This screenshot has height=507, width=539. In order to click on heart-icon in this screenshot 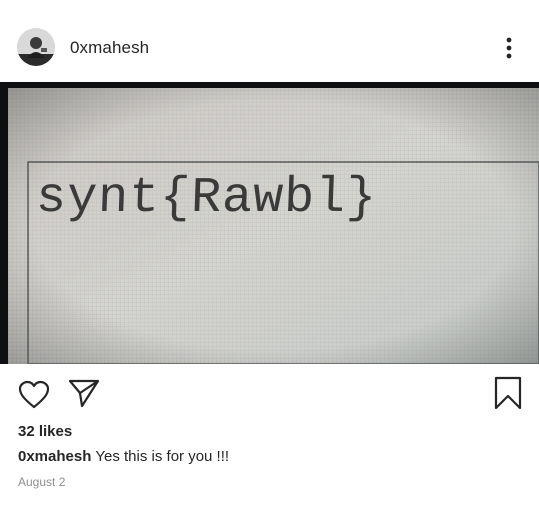, I will do `click(34, 394)`.